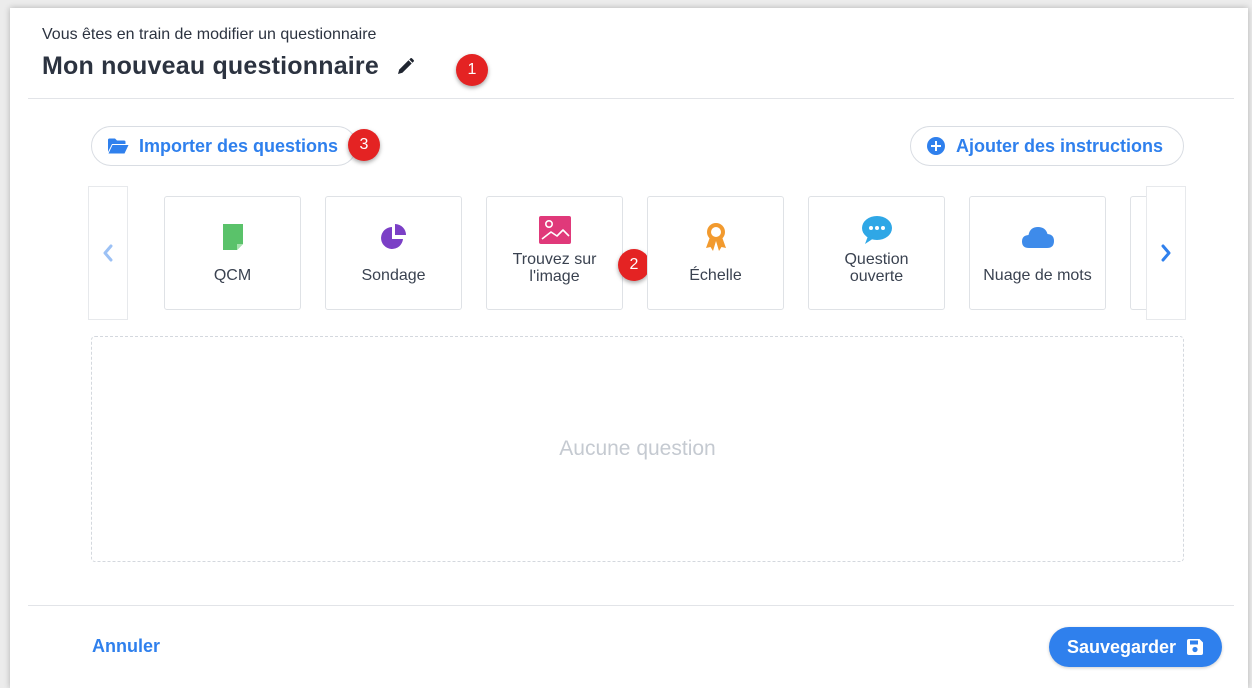 Image resolution: width=1252 pixels, height=688 pixels. I want to click on chevron-left-icon, so click(108, 253).